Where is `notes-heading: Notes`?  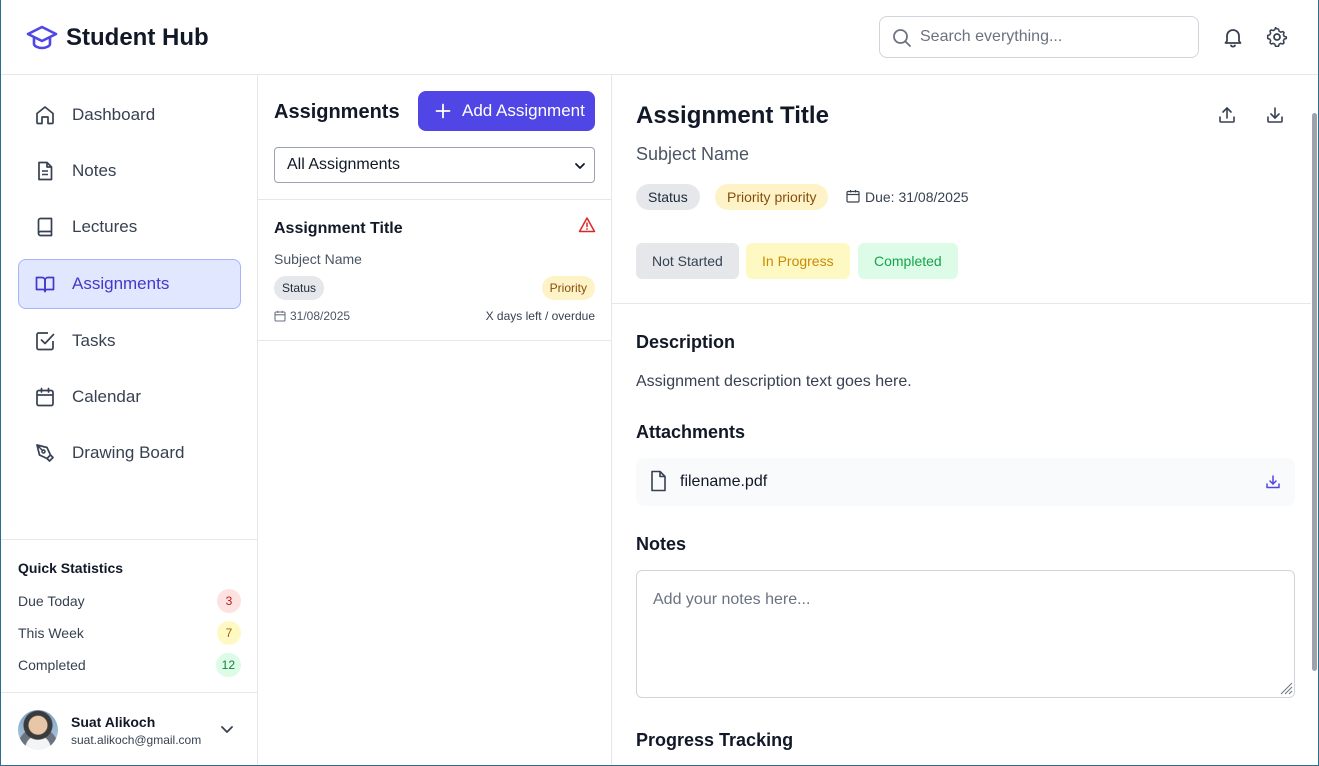
notes-heading: Notes is located at coordinates (661, 544).